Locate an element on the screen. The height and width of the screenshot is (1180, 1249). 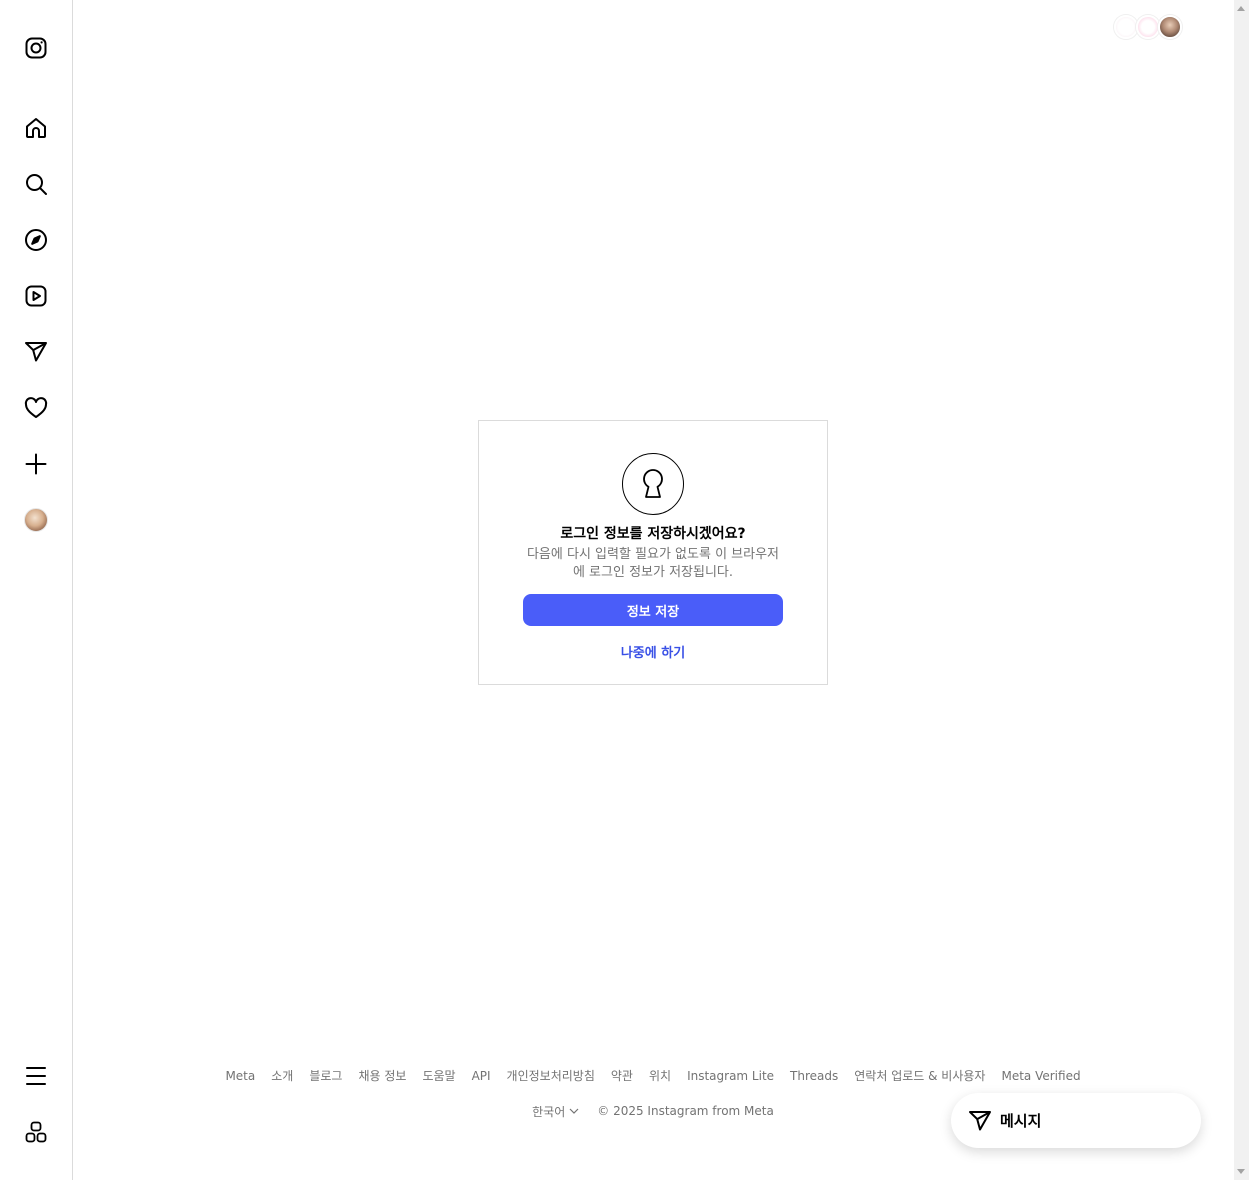
footer-link-meta-verified: Meta Verified is located at coordinates (1040, 1076).